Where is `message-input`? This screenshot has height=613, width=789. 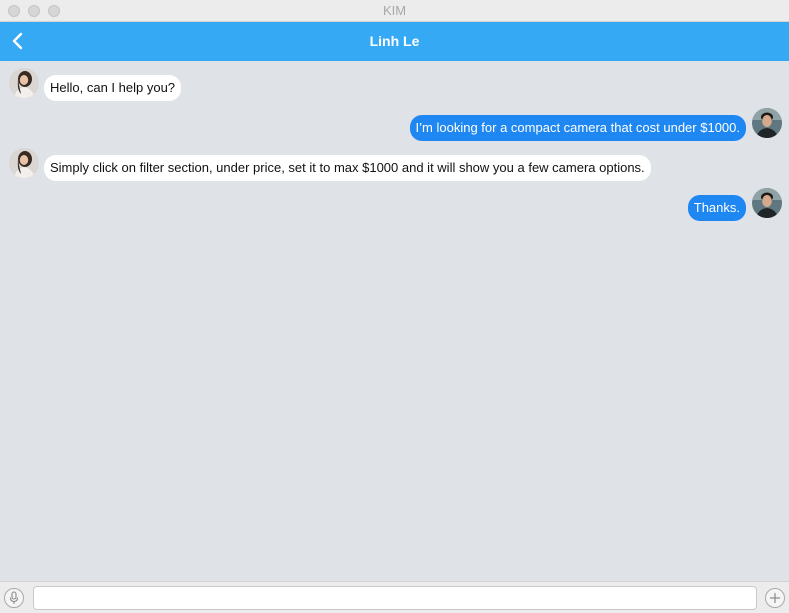 message-input is located at coordinates (395, 598).